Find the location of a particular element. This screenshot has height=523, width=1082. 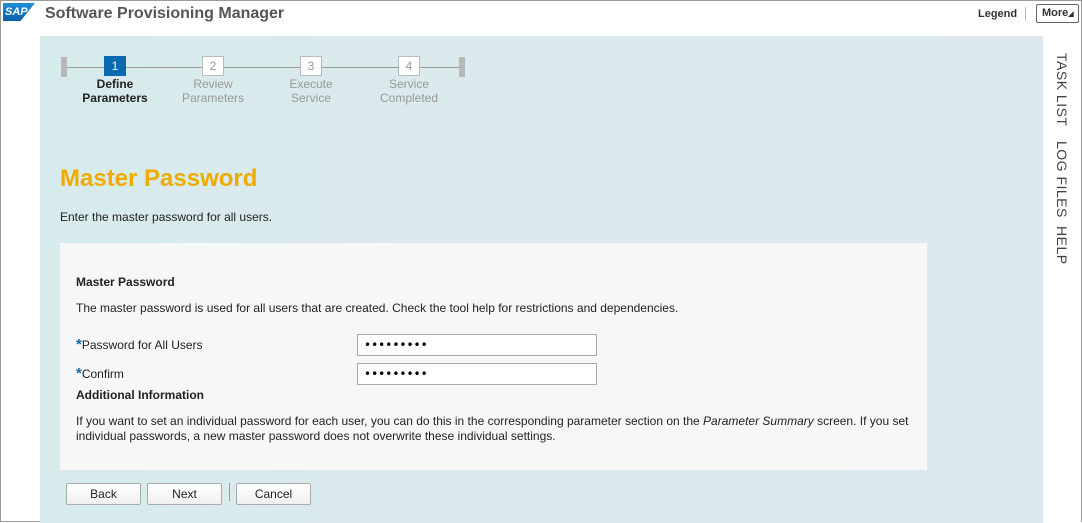

back-button: Back is located at coordinates (103, 494).